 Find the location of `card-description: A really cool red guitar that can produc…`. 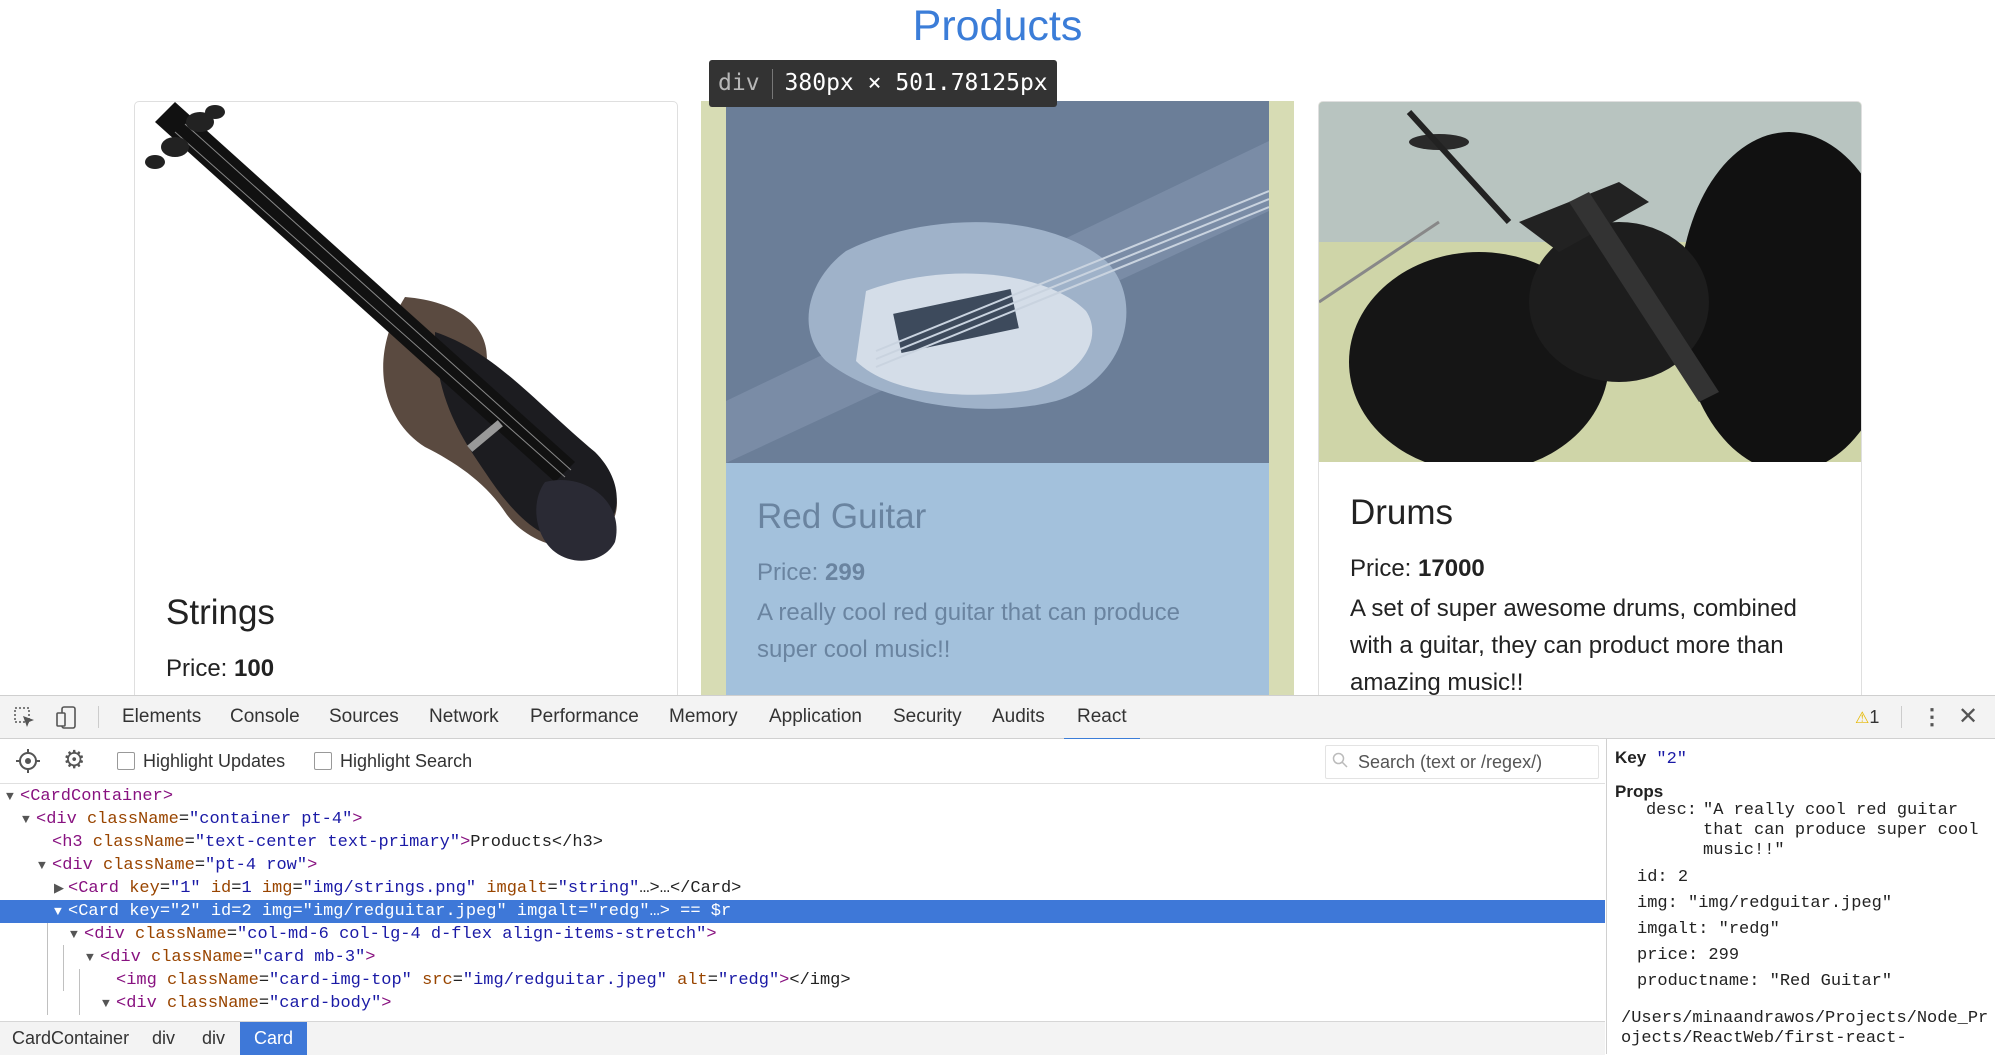

card-description: A really cool red guitar that can produc… is located at coordinates (968, 631).